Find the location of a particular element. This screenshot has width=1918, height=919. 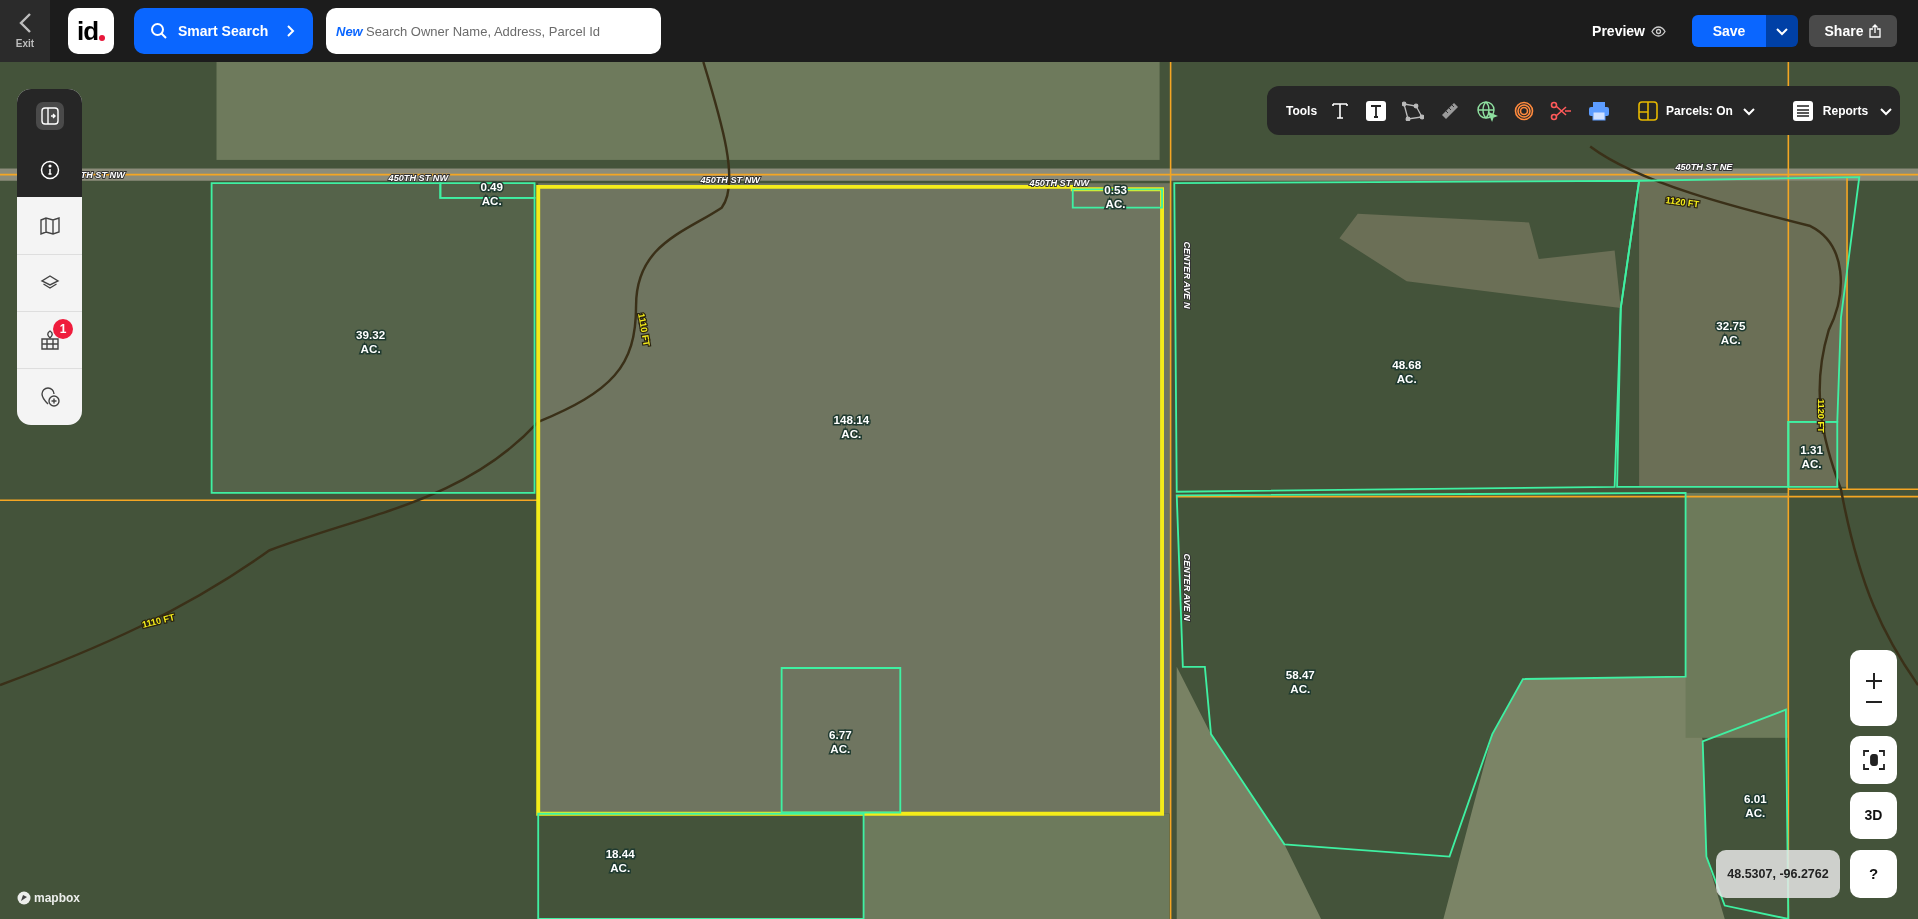

logo-dot-icon is located at coordinates (102, 38).